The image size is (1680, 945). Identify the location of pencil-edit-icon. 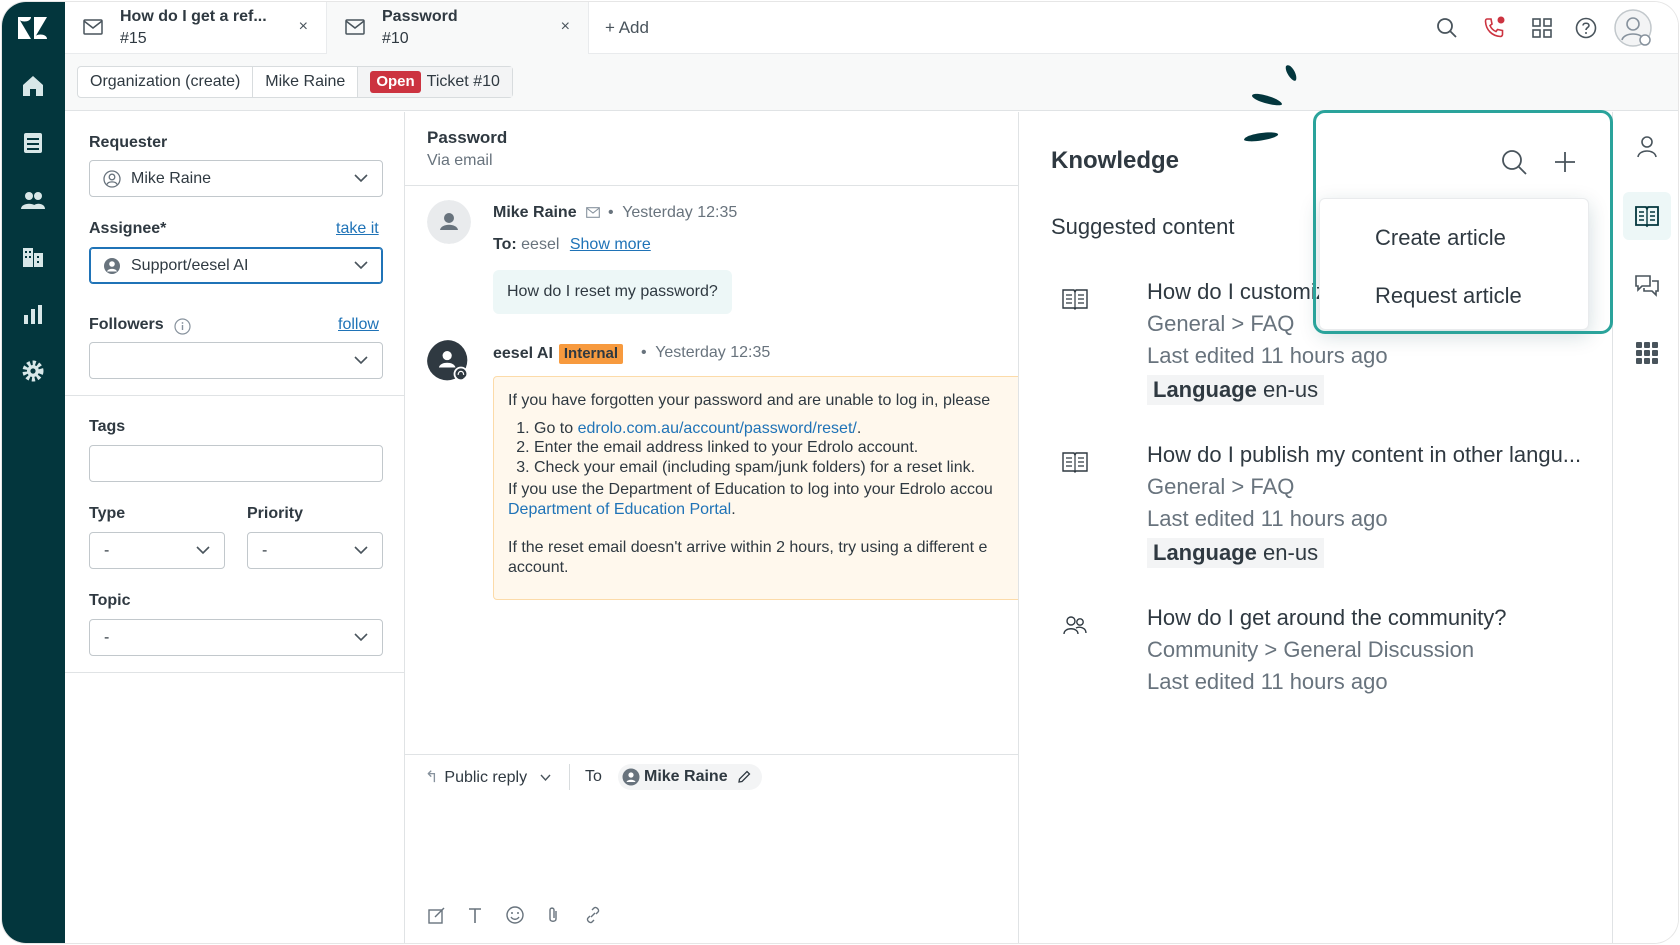
(744, 777).